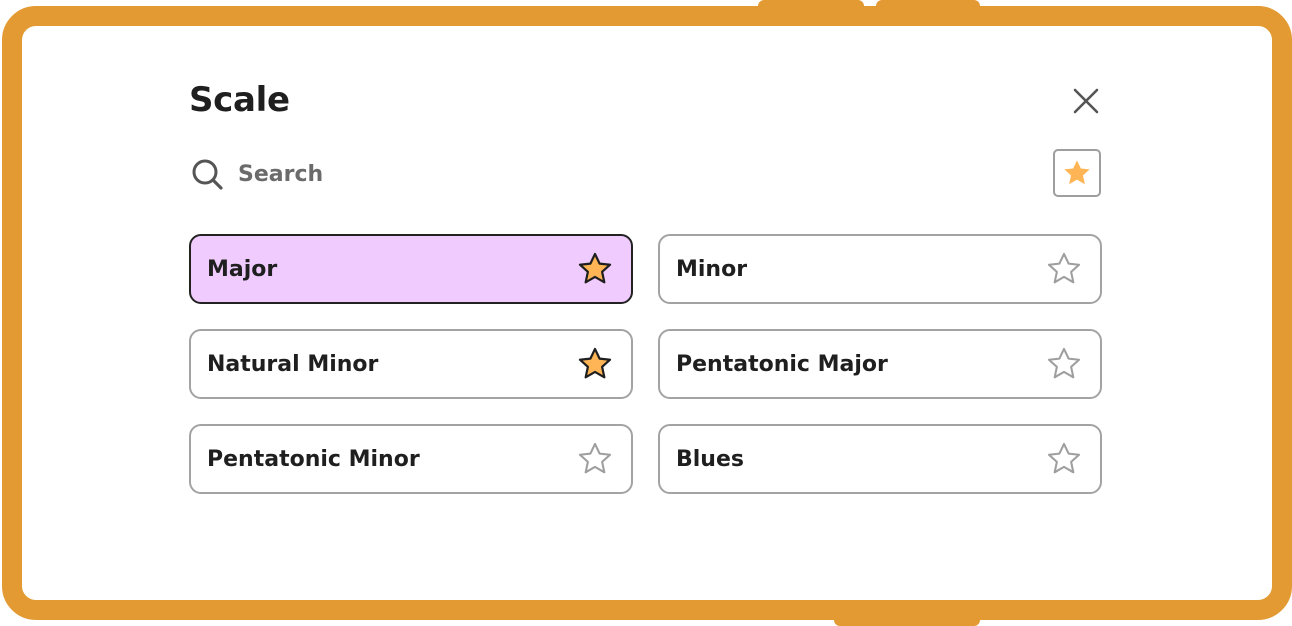  Describe the element at coordinates (239, 100) in the screenshot. I see `dialog-title: Scale` at that location.